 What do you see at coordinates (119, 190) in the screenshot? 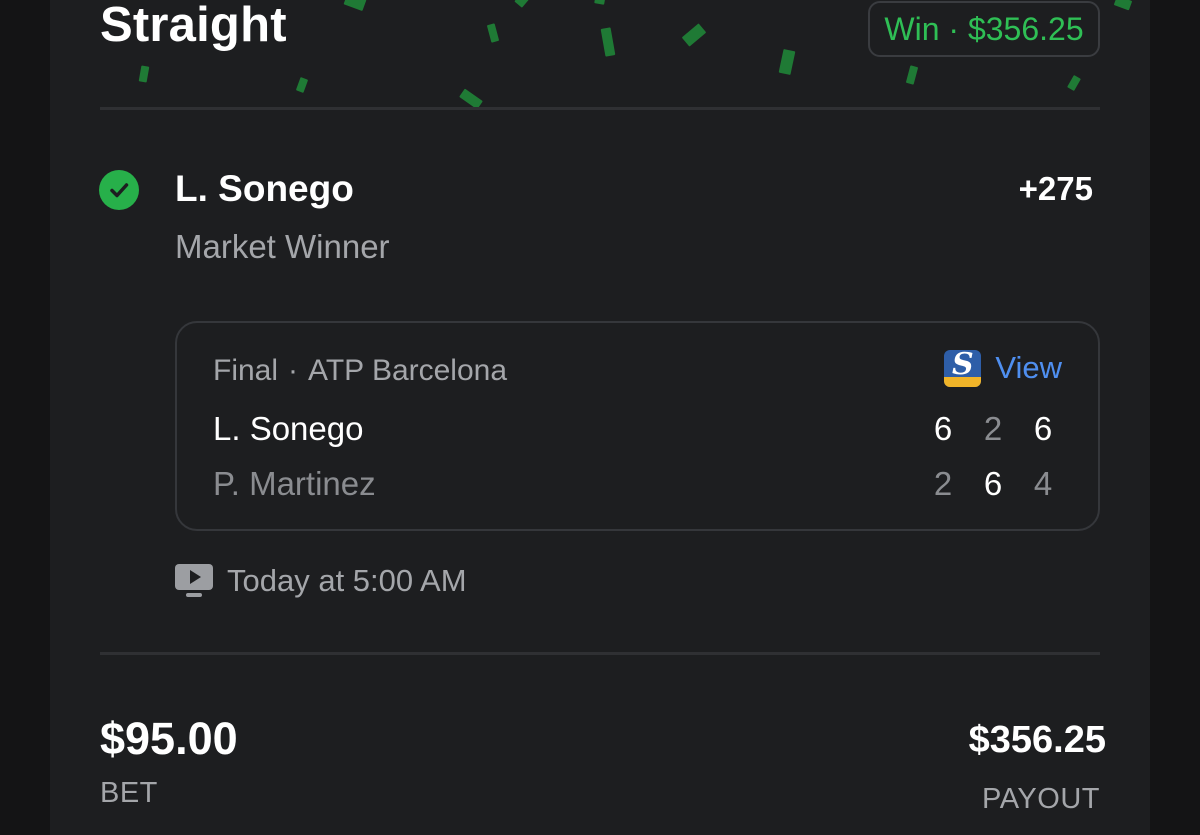
I see `check-circle-icon` at bounding box center [119, 190].